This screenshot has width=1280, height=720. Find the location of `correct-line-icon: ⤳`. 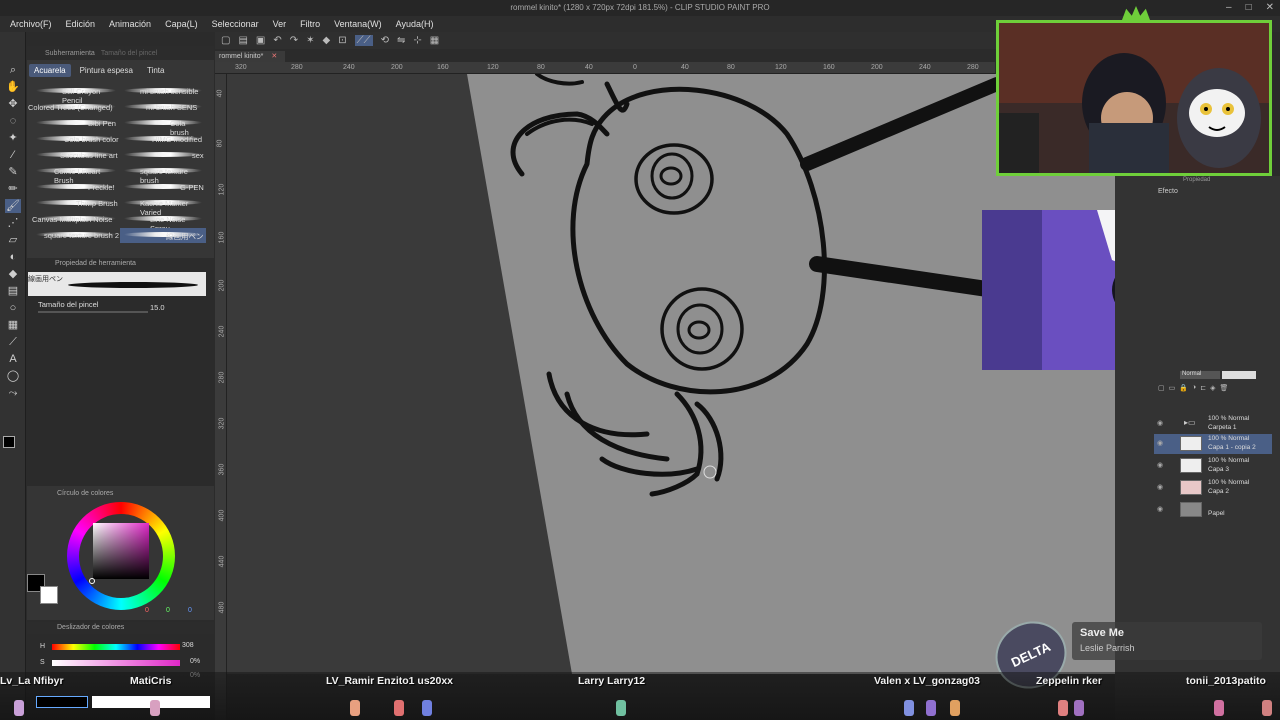

correct-line-icon: ⤳ is located at coordinates (13, 393).